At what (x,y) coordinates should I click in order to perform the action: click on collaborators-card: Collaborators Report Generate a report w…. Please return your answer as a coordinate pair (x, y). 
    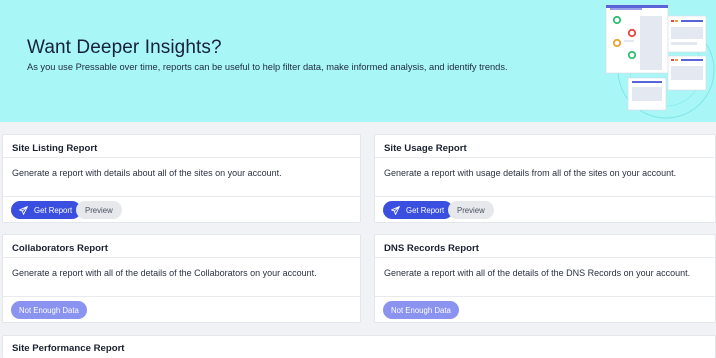
    Looking at the image, I should click on (181, 278).